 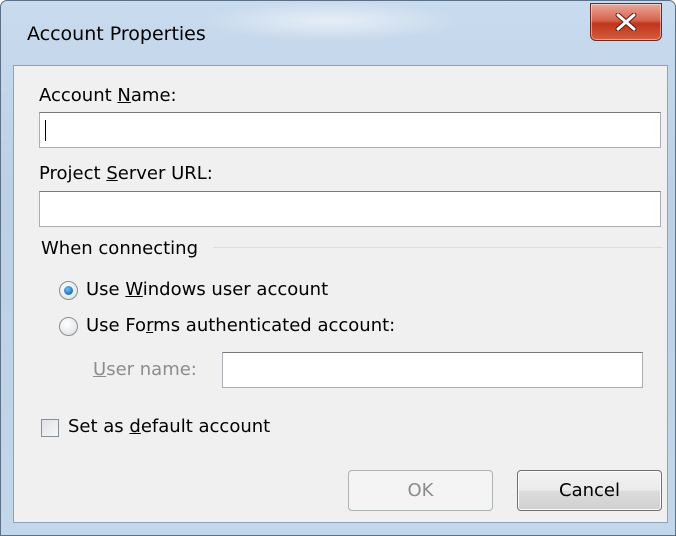 What do you see at coordinates (169, 426) in the screenshot?
I see `default-account-label: Set as default account` at bounding box center [169, 426].